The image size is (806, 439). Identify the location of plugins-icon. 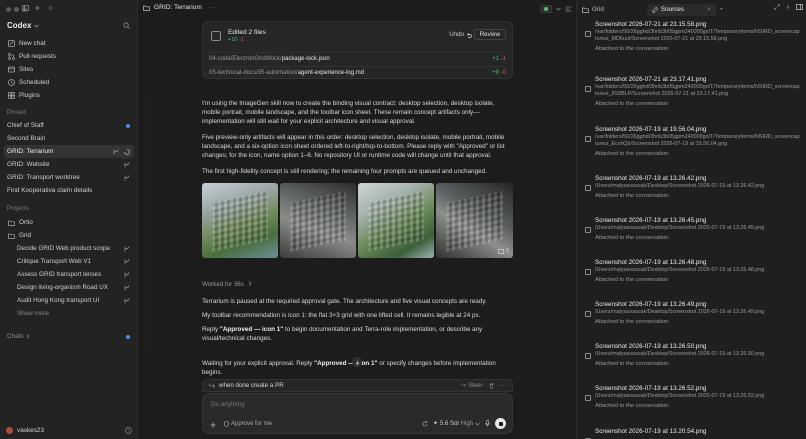
(11, 95).